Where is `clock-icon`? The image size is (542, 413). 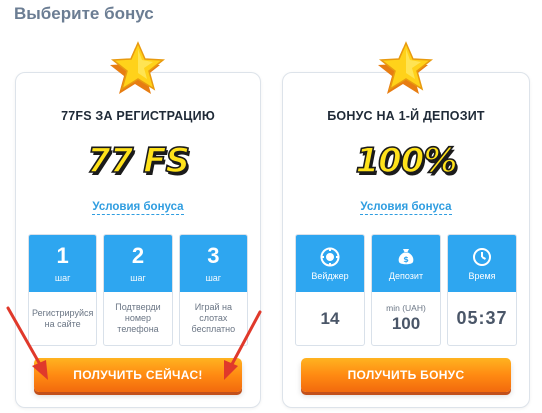
clock-icon is located at coordinates (482, 256).